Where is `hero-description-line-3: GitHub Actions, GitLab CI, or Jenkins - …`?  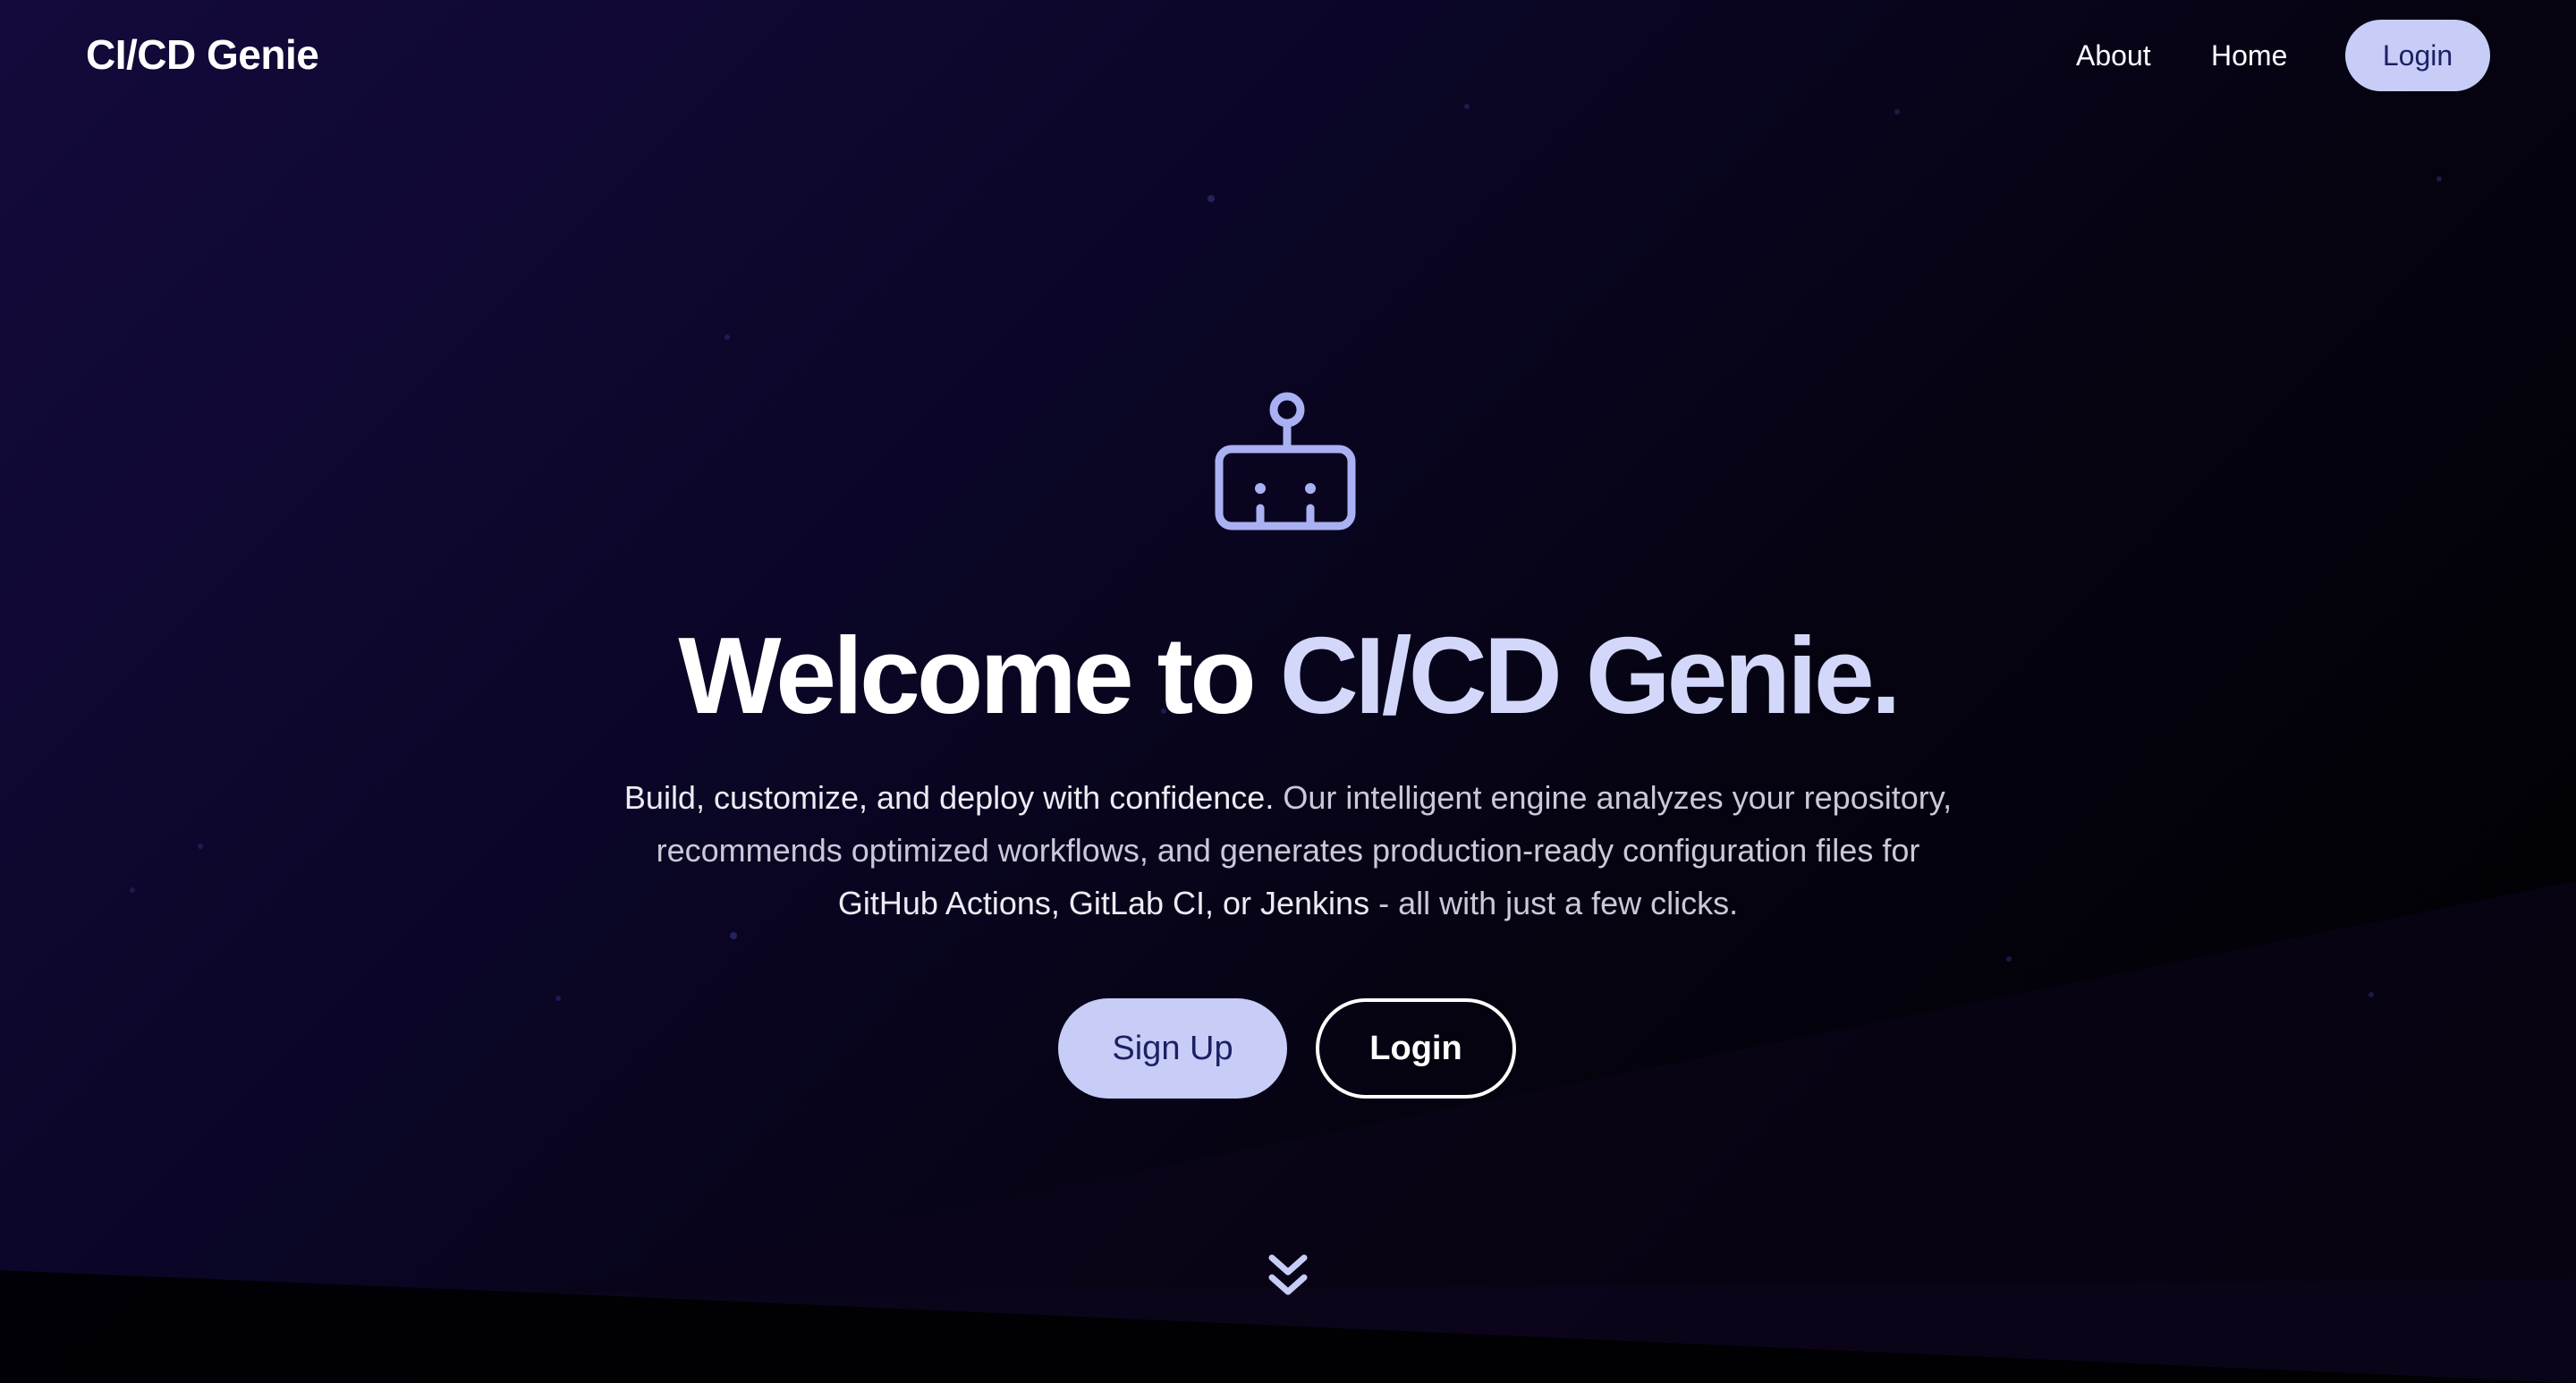 hero-description-line-3: GitHub Actions, GitLab CI, or Jenkins - … is located at coordinates (1288, 903).